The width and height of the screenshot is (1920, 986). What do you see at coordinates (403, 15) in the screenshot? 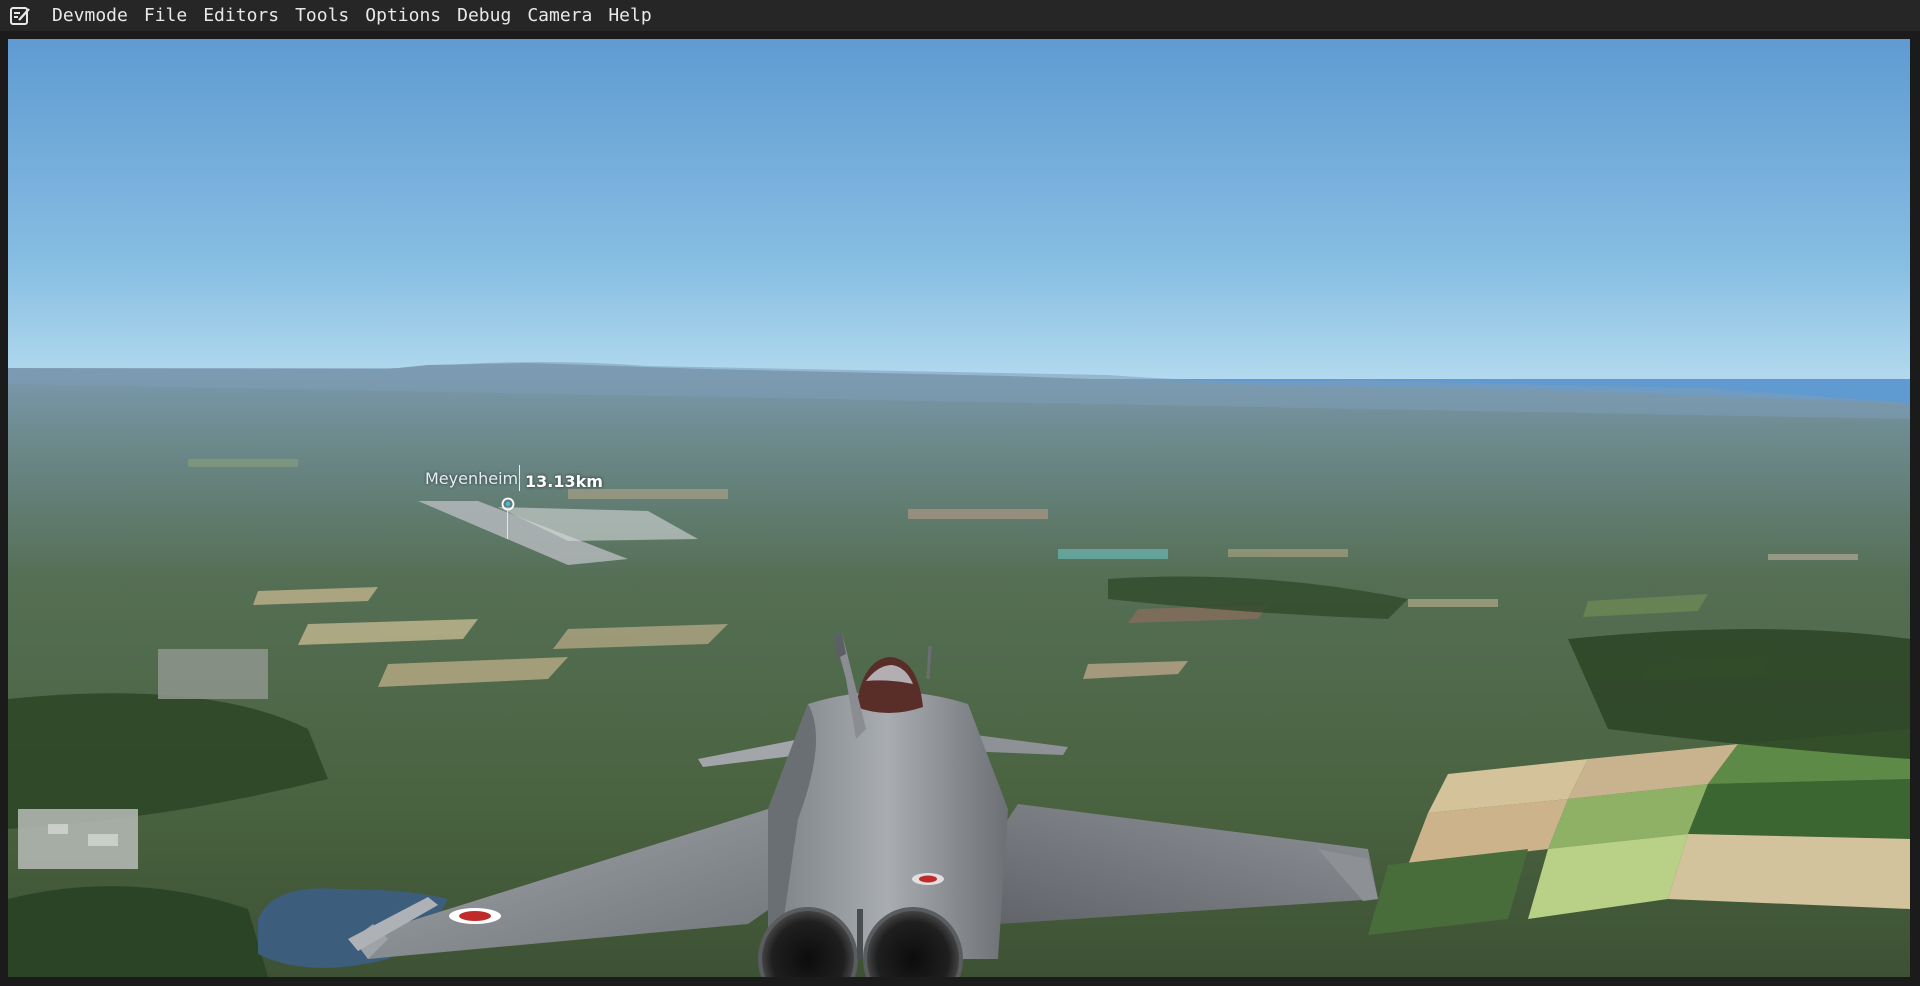
I see `menu-options: Options` at bounding box center [403, 15].